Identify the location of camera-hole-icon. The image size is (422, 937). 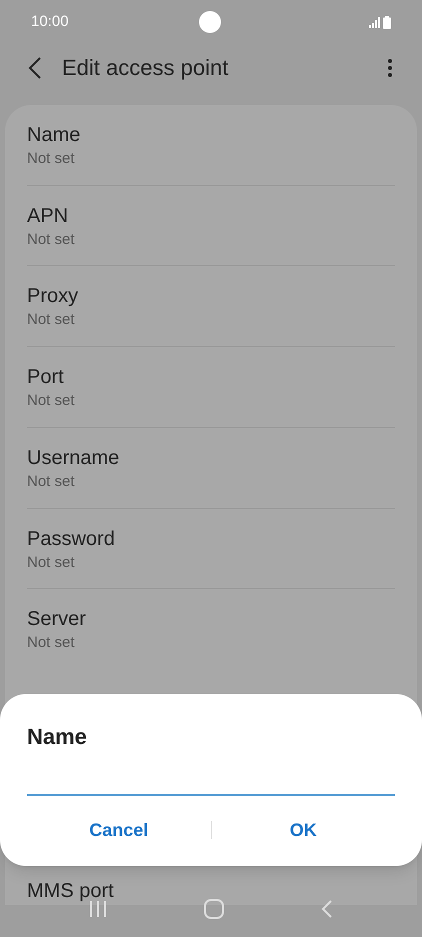
(210, 22).